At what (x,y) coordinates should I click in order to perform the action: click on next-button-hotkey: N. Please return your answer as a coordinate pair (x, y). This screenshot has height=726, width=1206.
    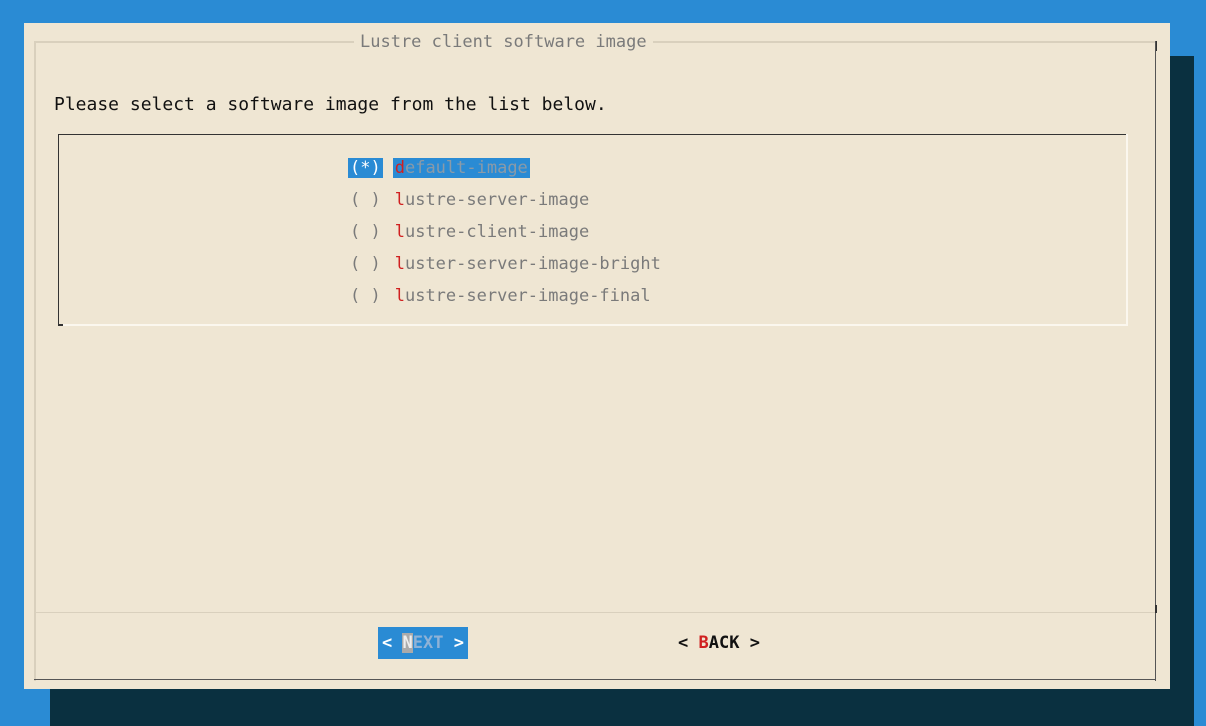
    Looking at the image, I should click on (407, 643).